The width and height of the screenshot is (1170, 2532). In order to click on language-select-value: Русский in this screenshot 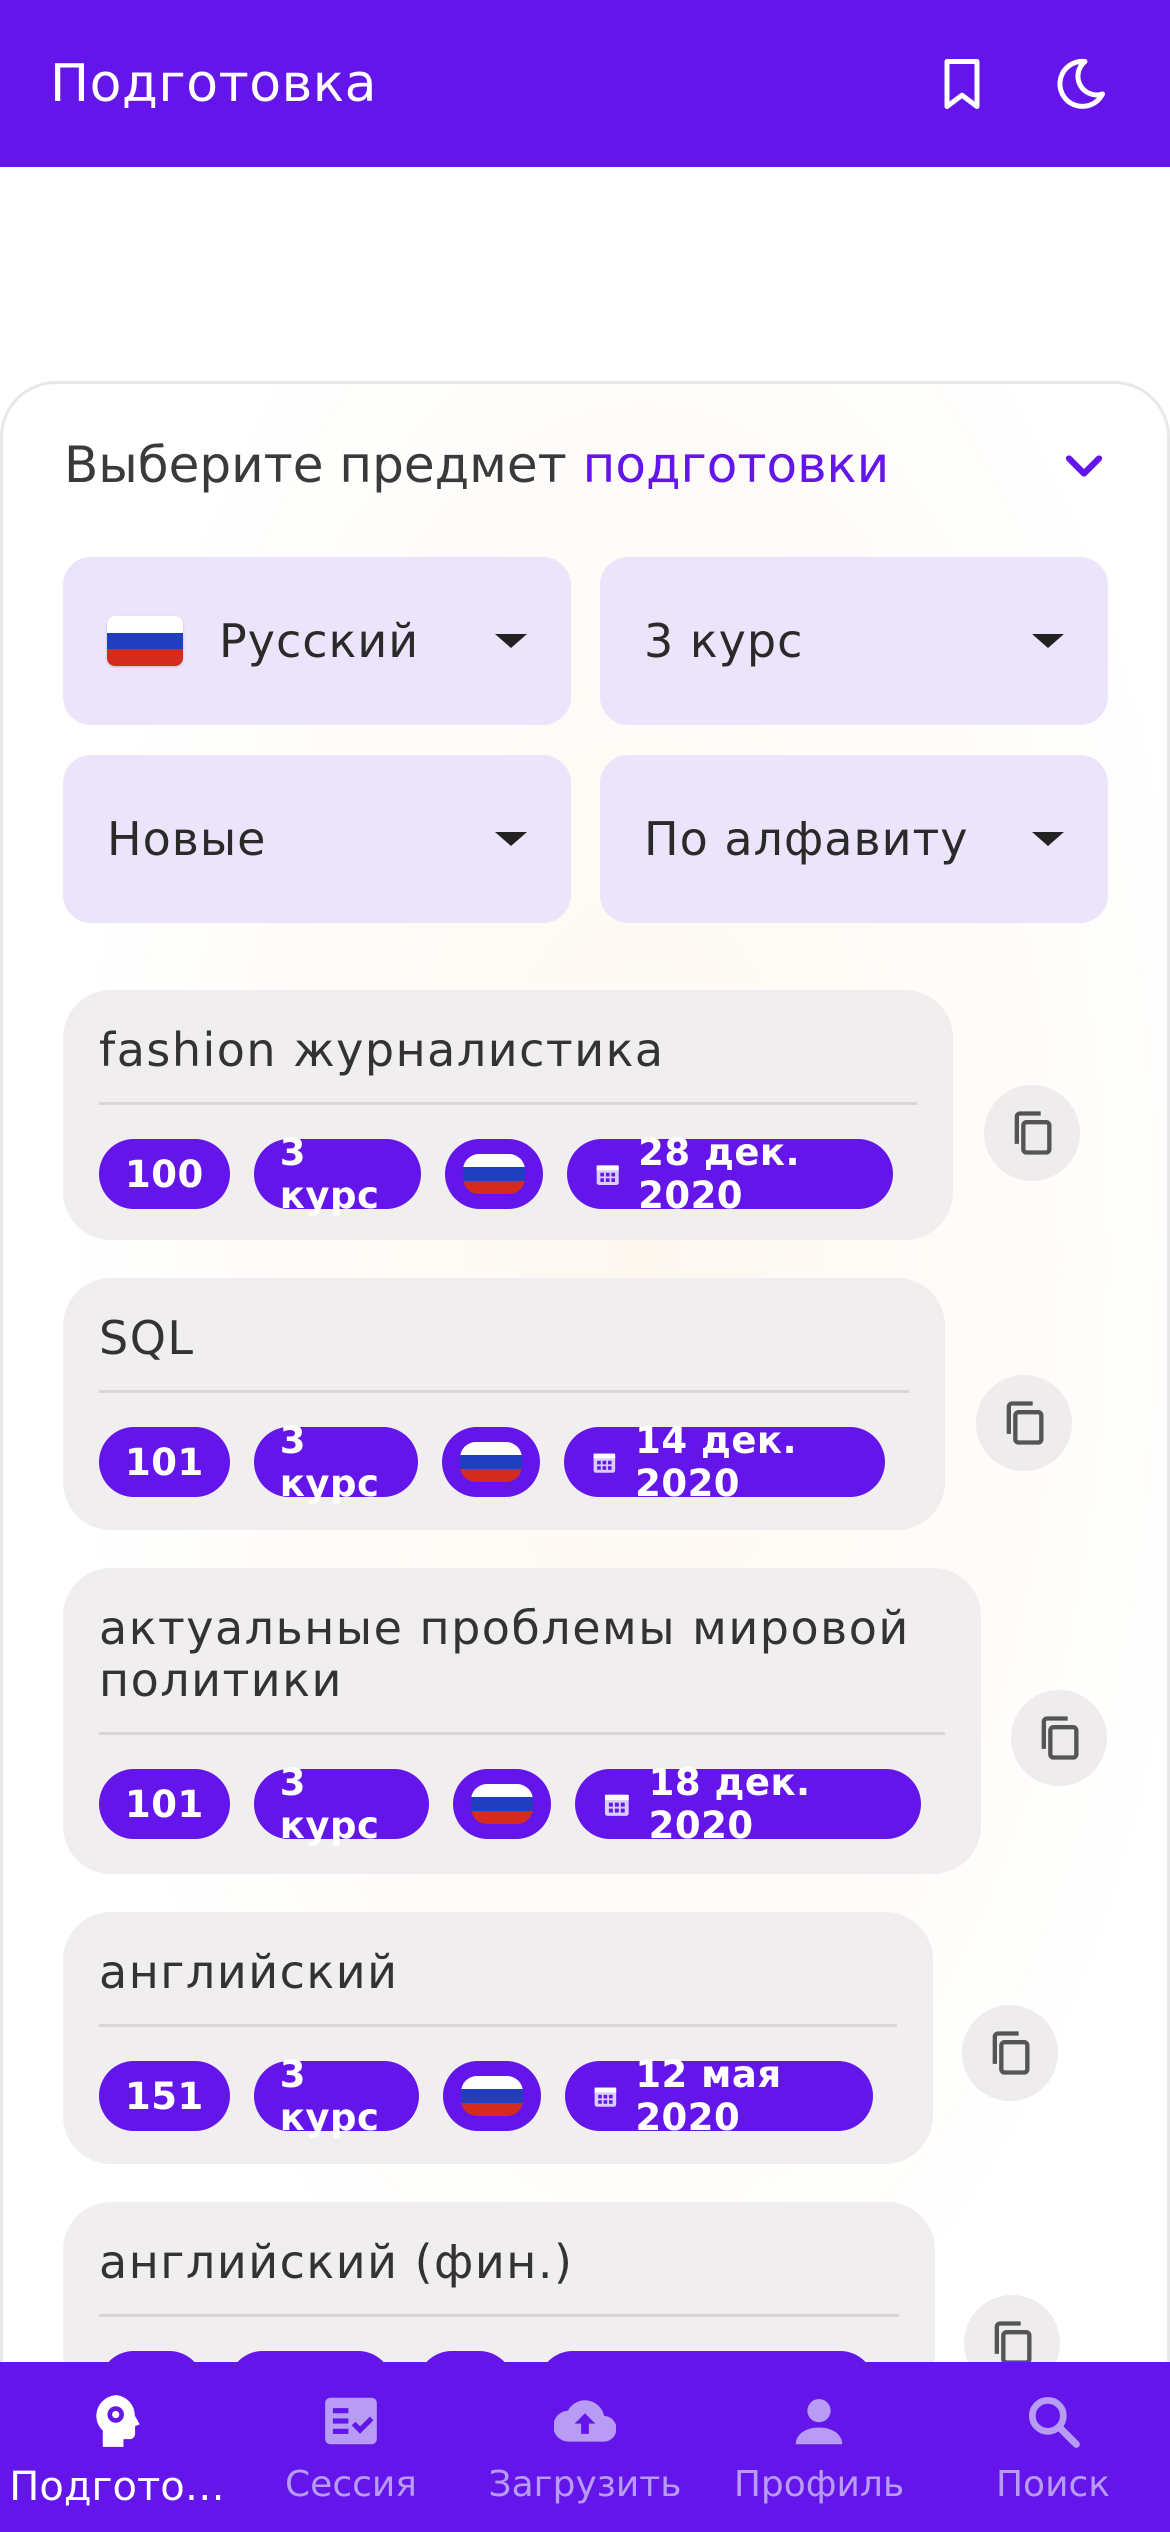, I will do `click(319, 641)`.